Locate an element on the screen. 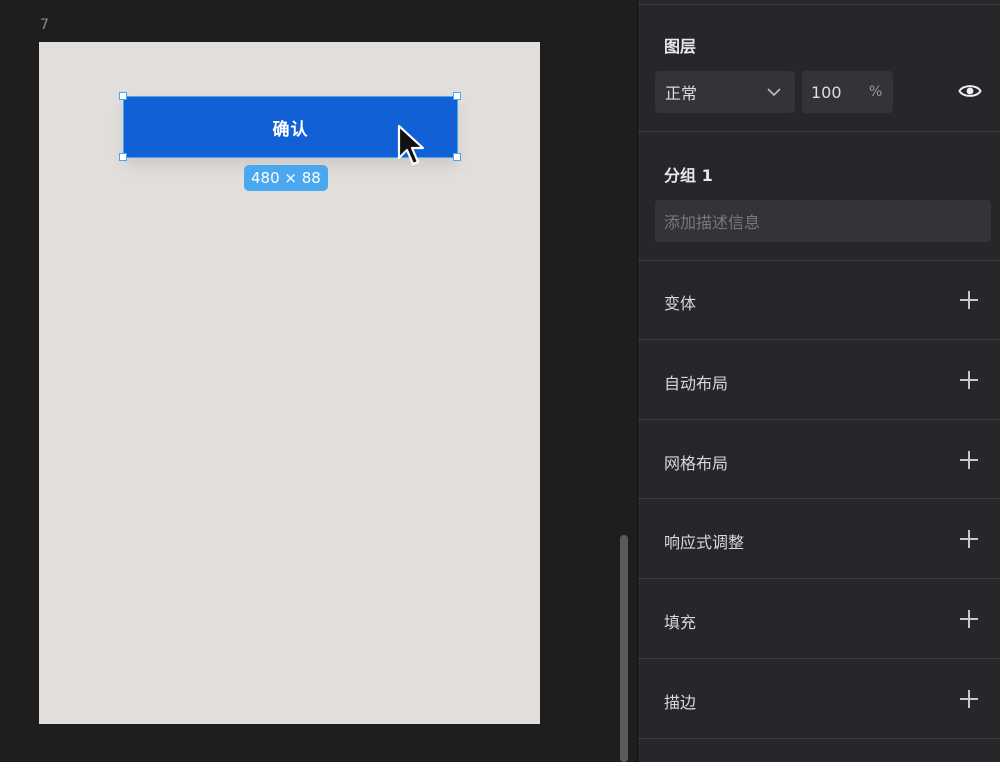 The width and height of the screenshot is (1000, 762). canvas-scrollbar-thumb is located at coordinates (624, 648).